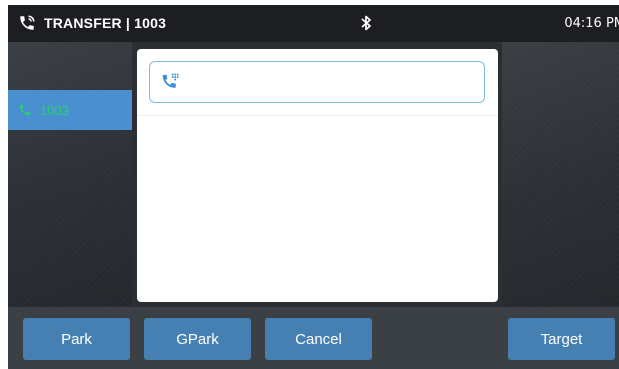  I want to click on status-title: TRANSFER | 1003, so click(105, 23).